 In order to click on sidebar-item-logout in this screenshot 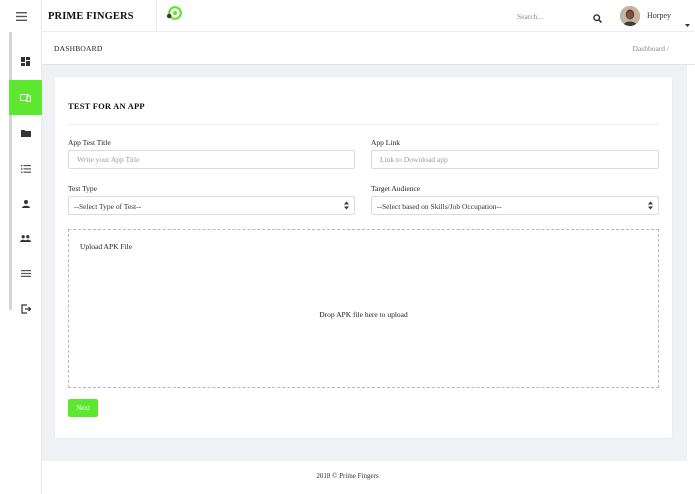, I will do `click(25, 308)`.